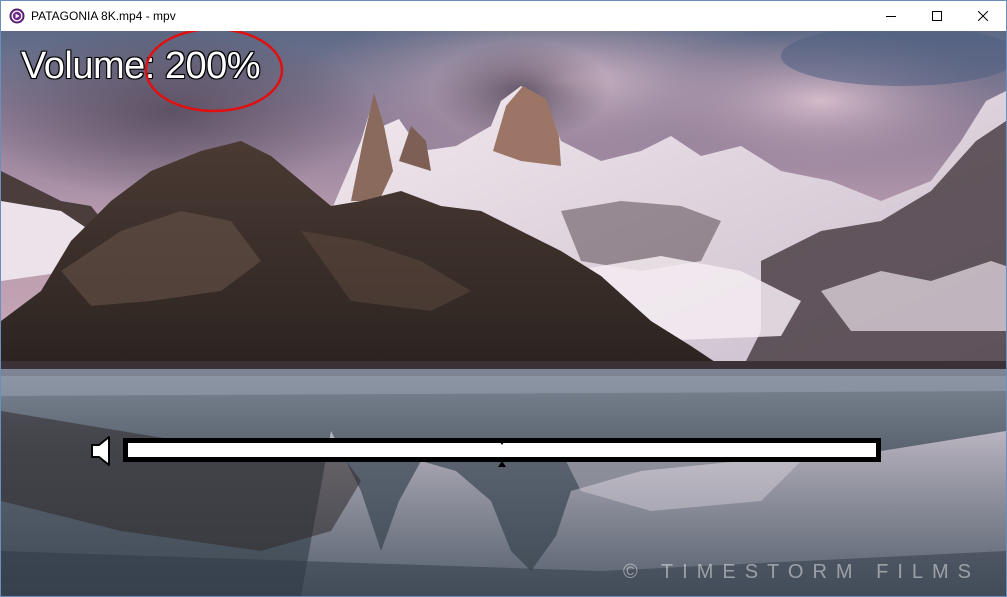  I want to click on minimize-button, so click(891, 16).